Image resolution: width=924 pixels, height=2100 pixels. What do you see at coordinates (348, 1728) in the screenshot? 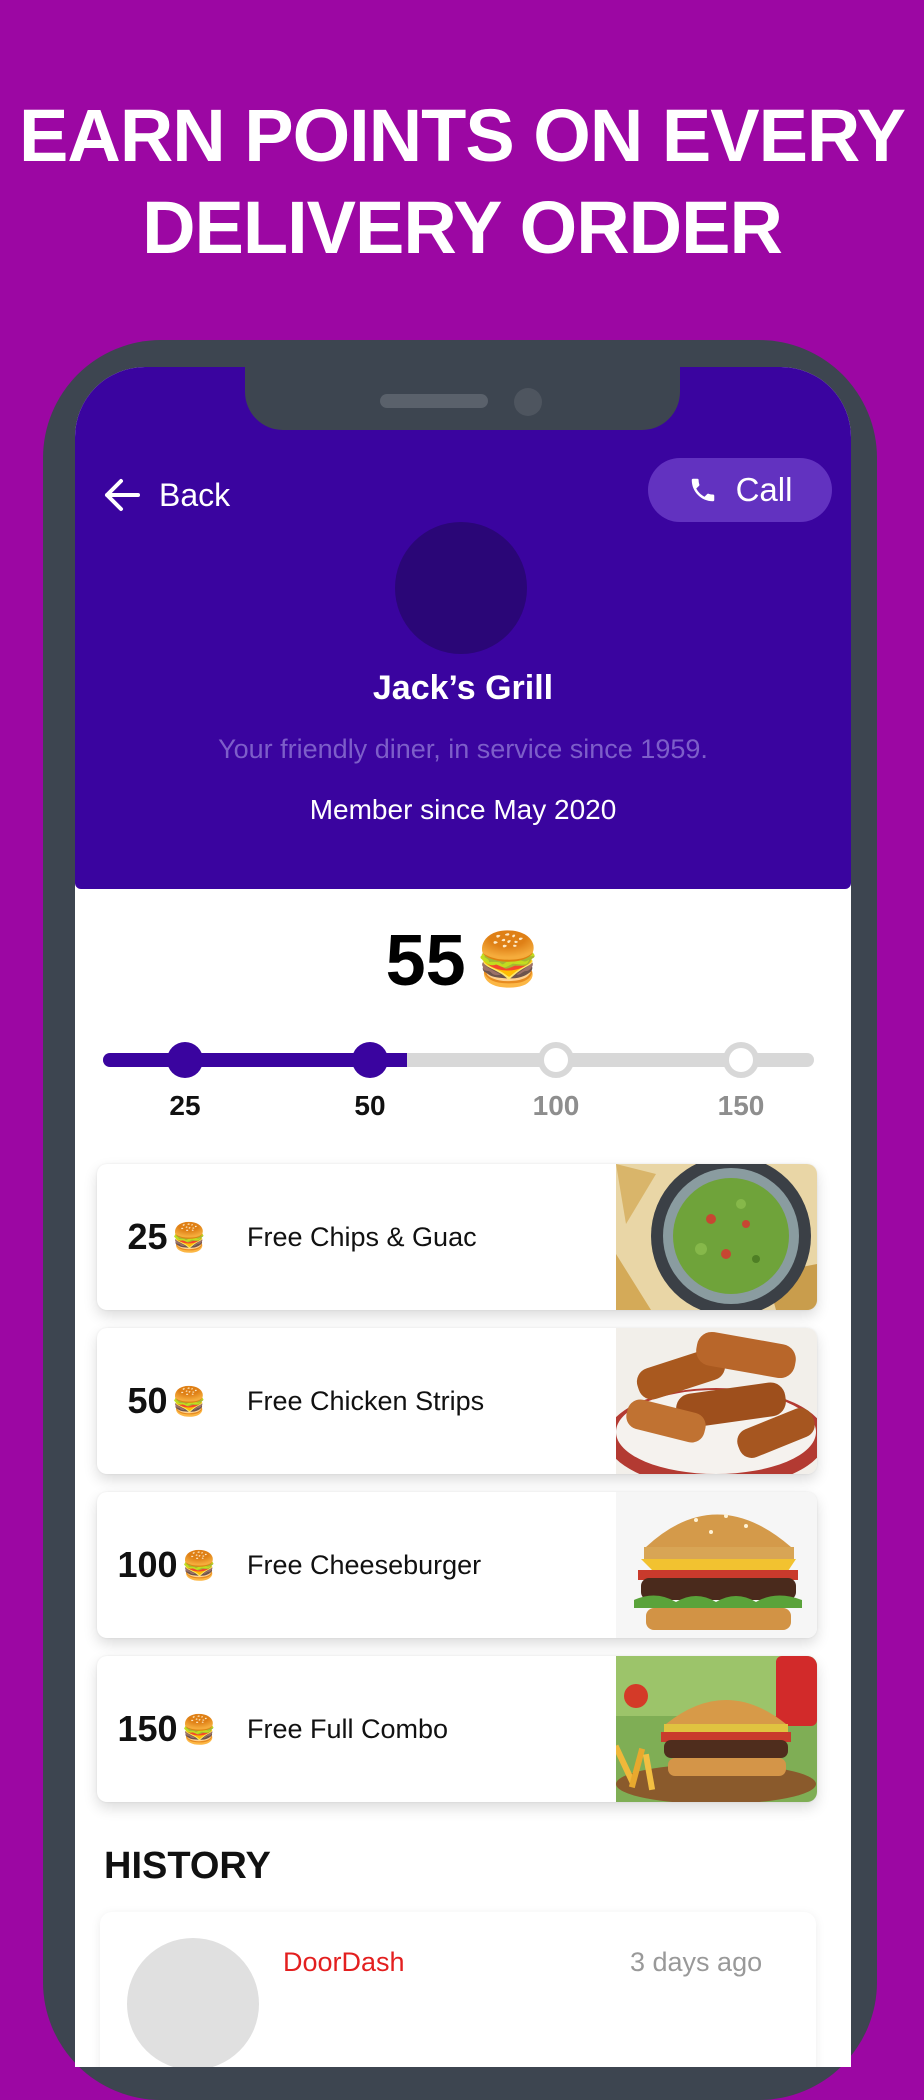
I see `reward-label: Free Full Combo` at bounding box center [348, 1728].